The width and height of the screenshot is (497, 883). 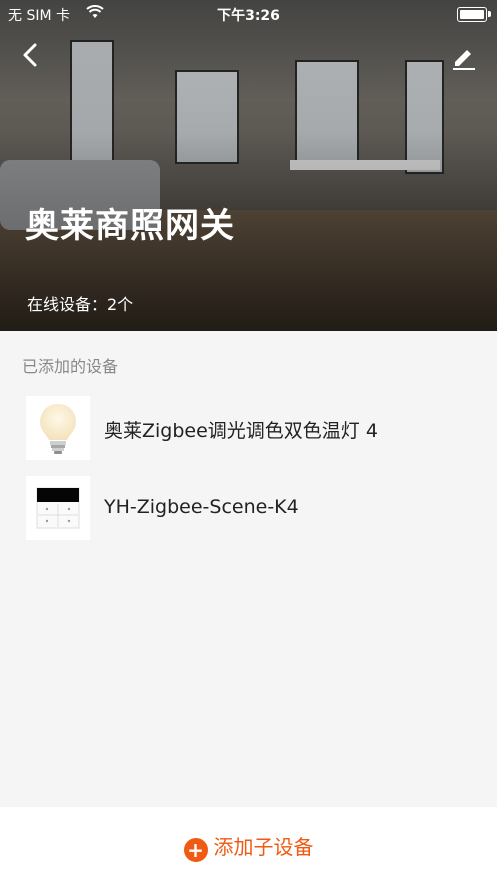 I want to click on added-devices-label: 已添加的设备, so click(x=70, y=366).